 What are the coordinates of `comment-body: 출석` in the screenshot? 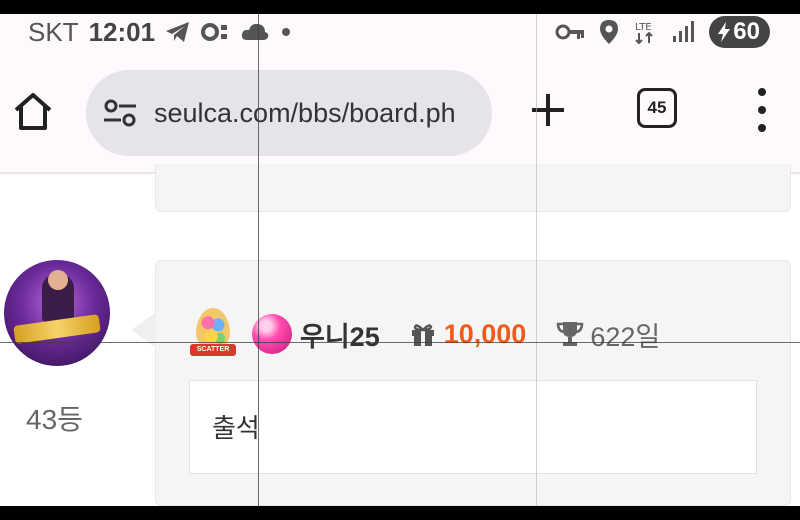 It's located at (473, 427).